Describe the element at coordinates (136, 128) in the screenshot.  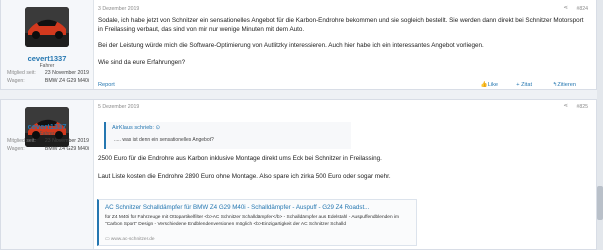
I see `quote-author: AirKlaus schrieb: ⊙` at that location.